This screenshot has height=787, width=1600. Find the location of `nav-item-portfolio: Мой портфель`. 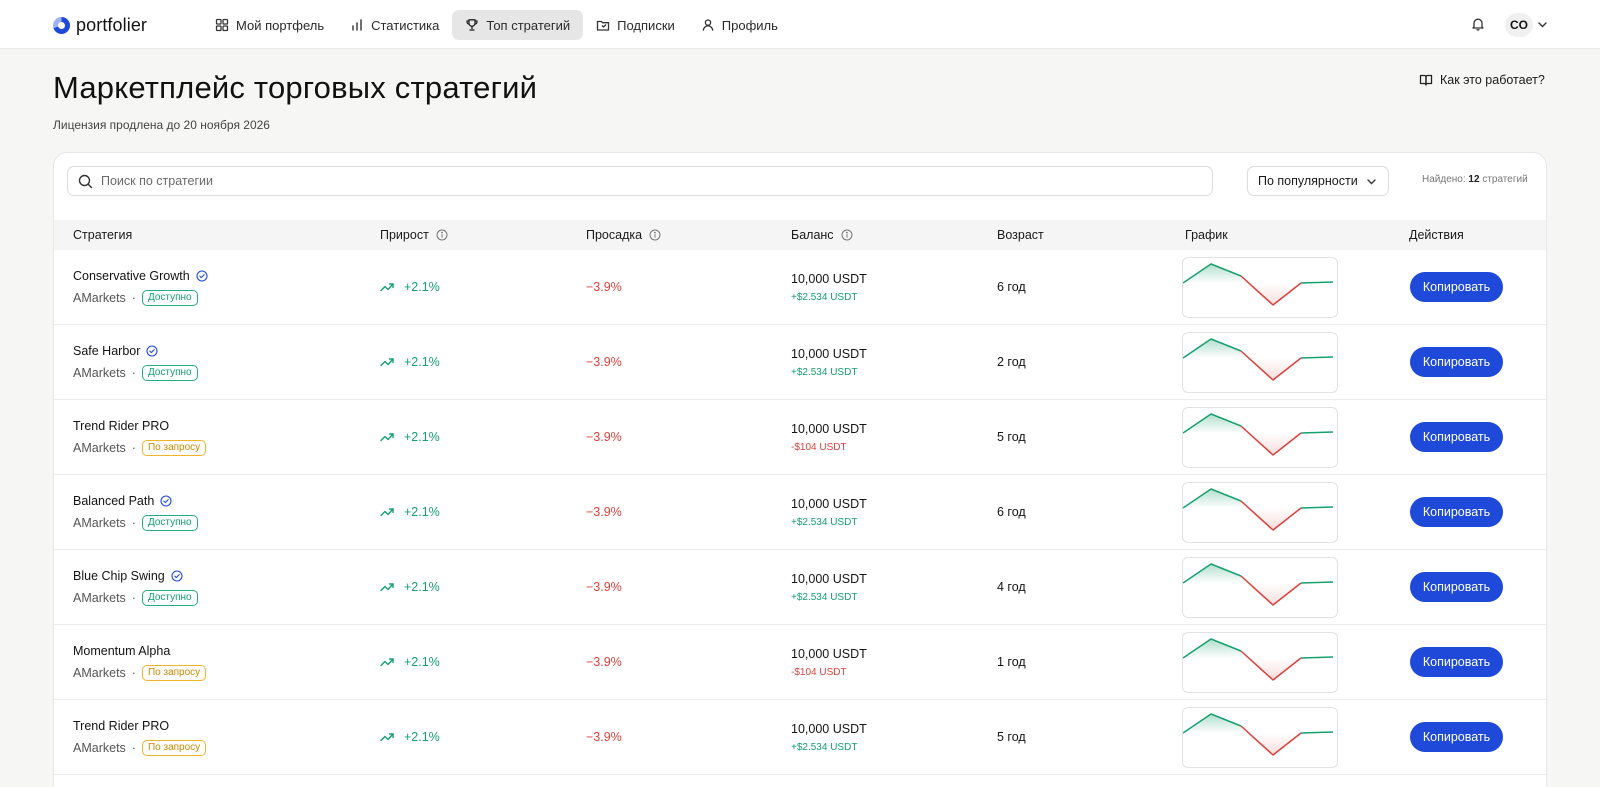

nav-item-portfolio: Мой портфель is located at coordinates (269, 25).